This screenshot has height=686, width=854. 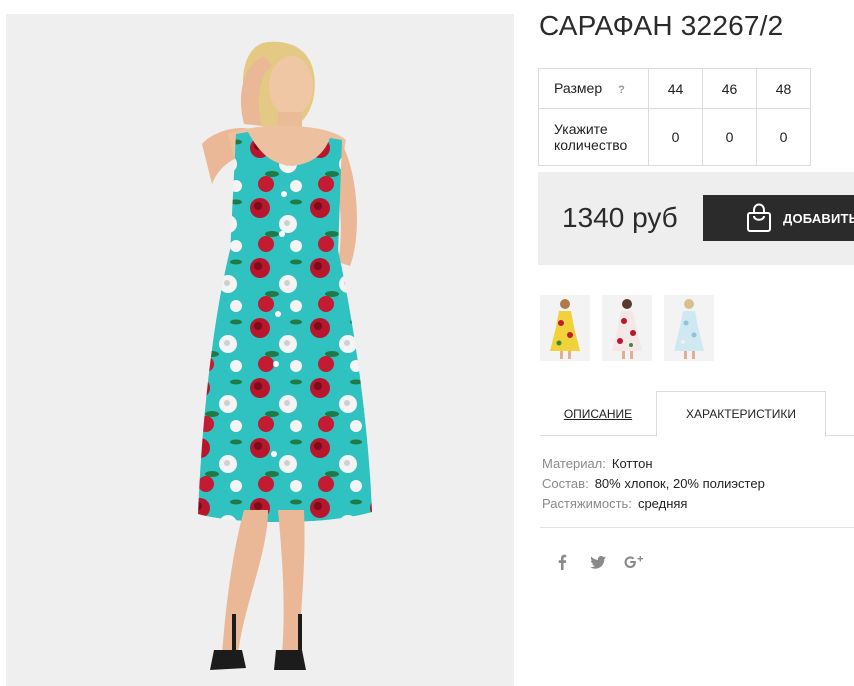 What do you see at coordinates (587, 503) in the screenshot?
I see `spec-key: Растяжимость:` at bounding box center [587, 503].